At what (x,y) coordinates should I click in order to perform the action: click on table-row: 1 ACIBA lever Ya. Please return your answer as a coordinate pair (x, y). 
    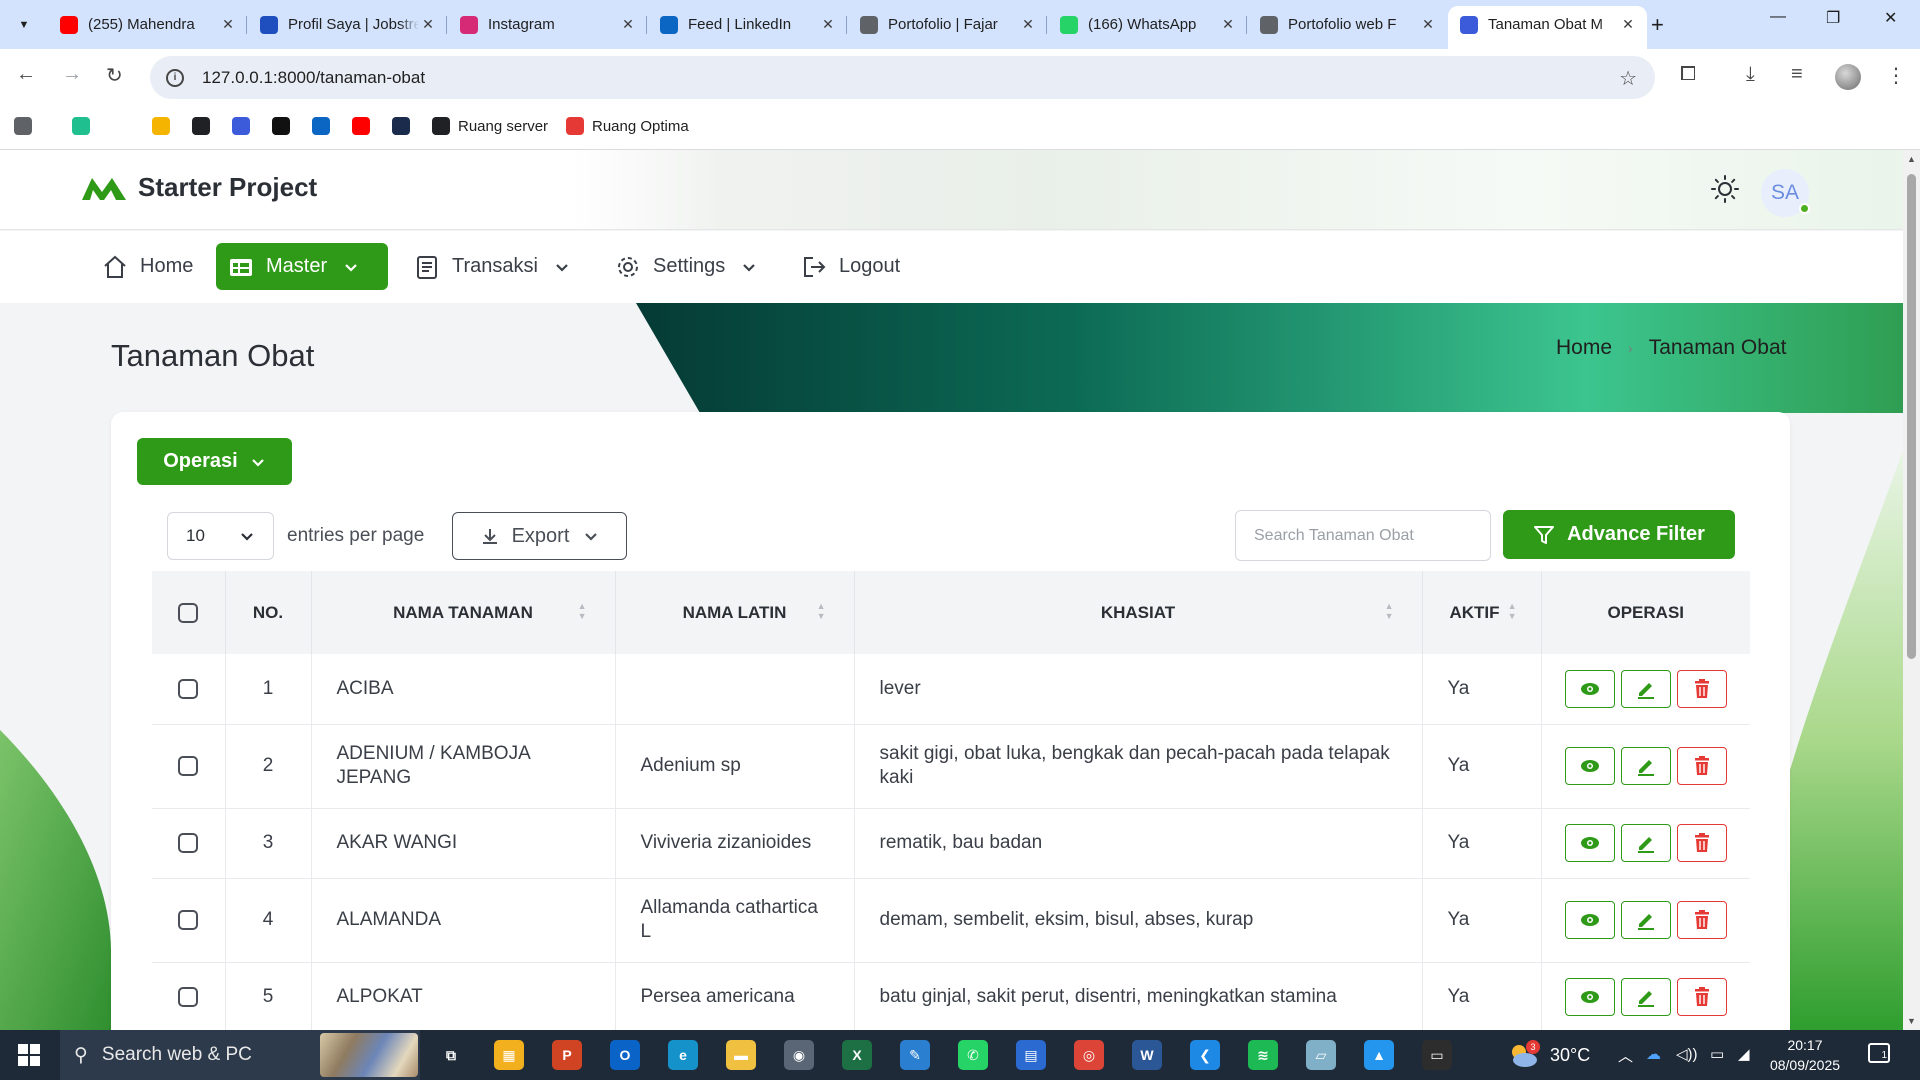
    Looking at the image, I should click on (951, 689).